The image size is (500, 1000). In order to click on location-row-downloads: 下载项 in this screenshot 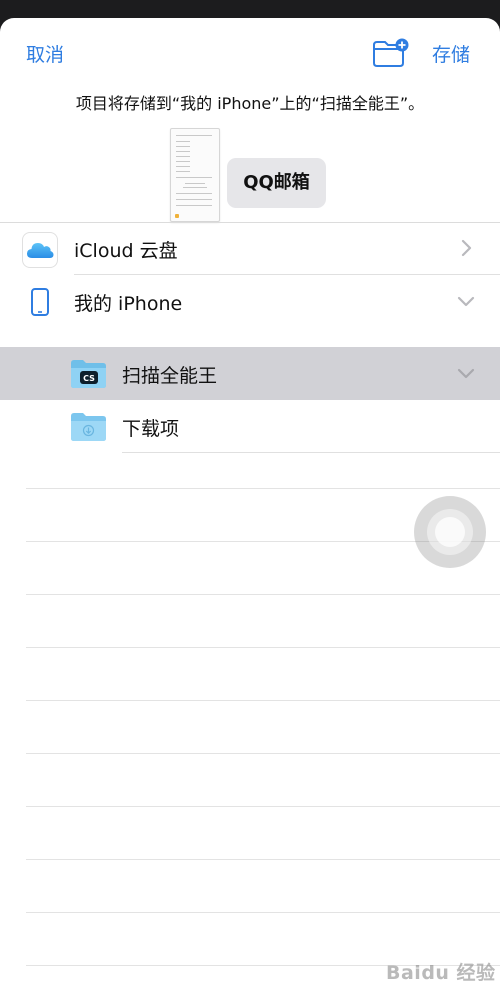, I will do `click(250, 426)`.